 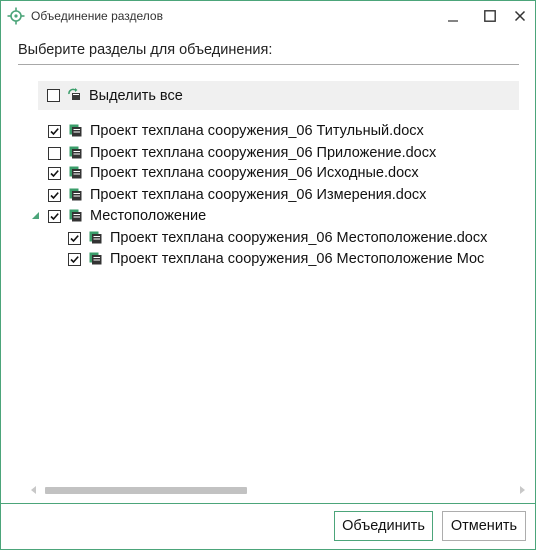 What do you see at coordinates (453, 16) in the screenshot?
I see `minimize-button` at bounding box center [453, 16].